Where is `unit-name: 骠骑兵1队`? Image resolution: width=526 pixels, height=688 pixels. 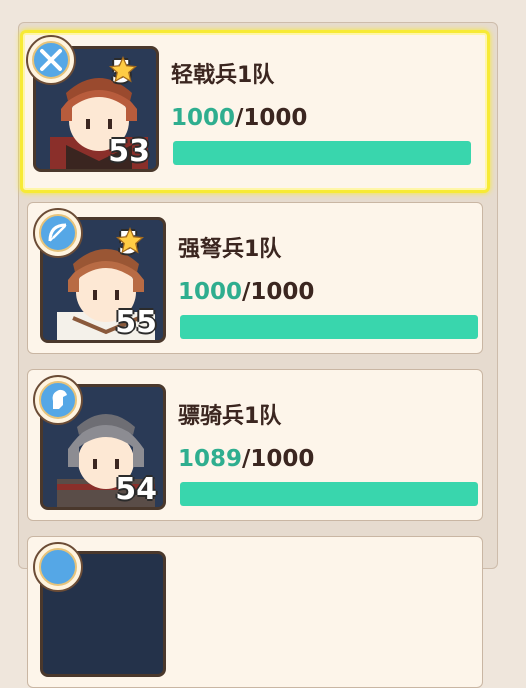
unit-name: 骠骑兵1队 is located at coordinates (230, 416).